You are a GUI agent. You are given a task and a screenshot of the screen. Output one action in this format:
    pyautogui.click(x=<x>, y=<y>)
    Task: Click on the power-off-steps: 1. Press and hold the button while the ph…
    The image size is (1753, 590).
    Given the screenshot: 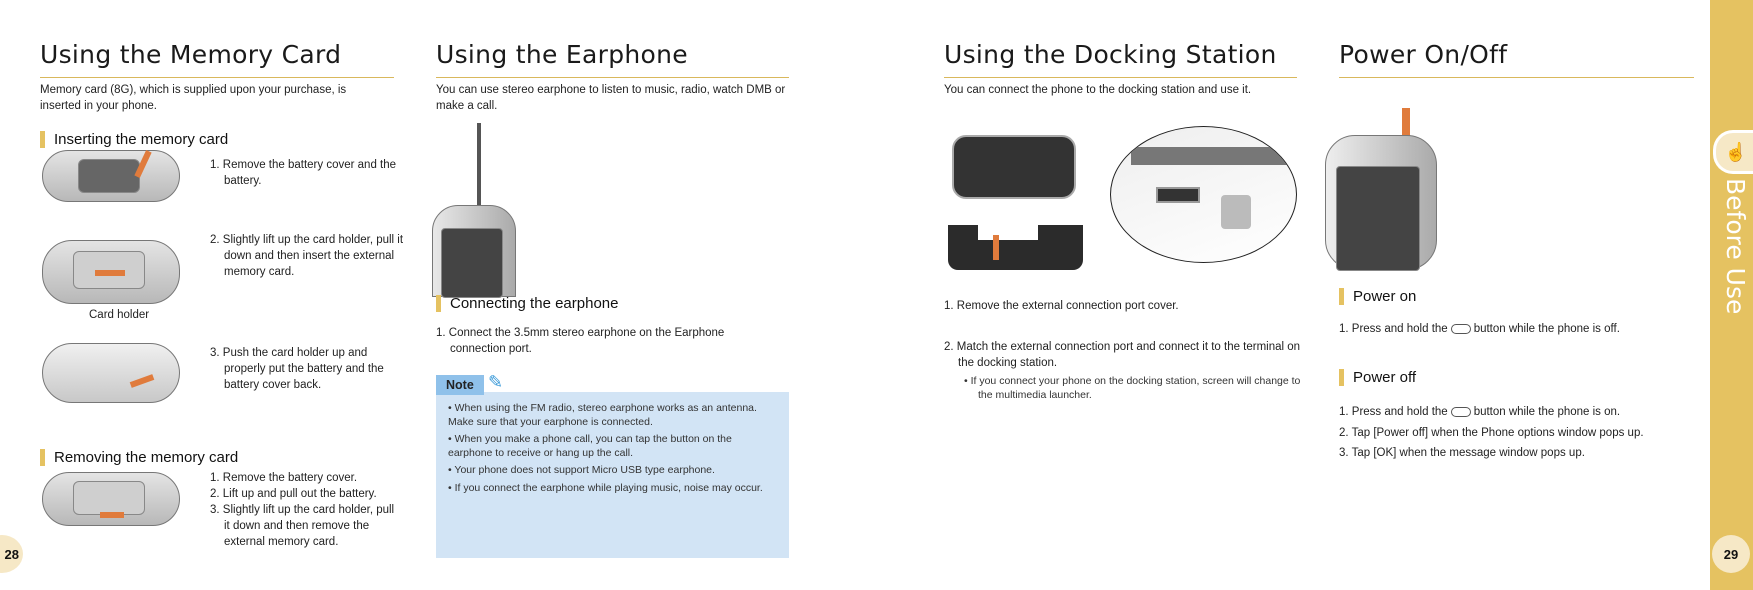 What is the action you would take?
    pyautogui.click(x=1491, y=433)
    